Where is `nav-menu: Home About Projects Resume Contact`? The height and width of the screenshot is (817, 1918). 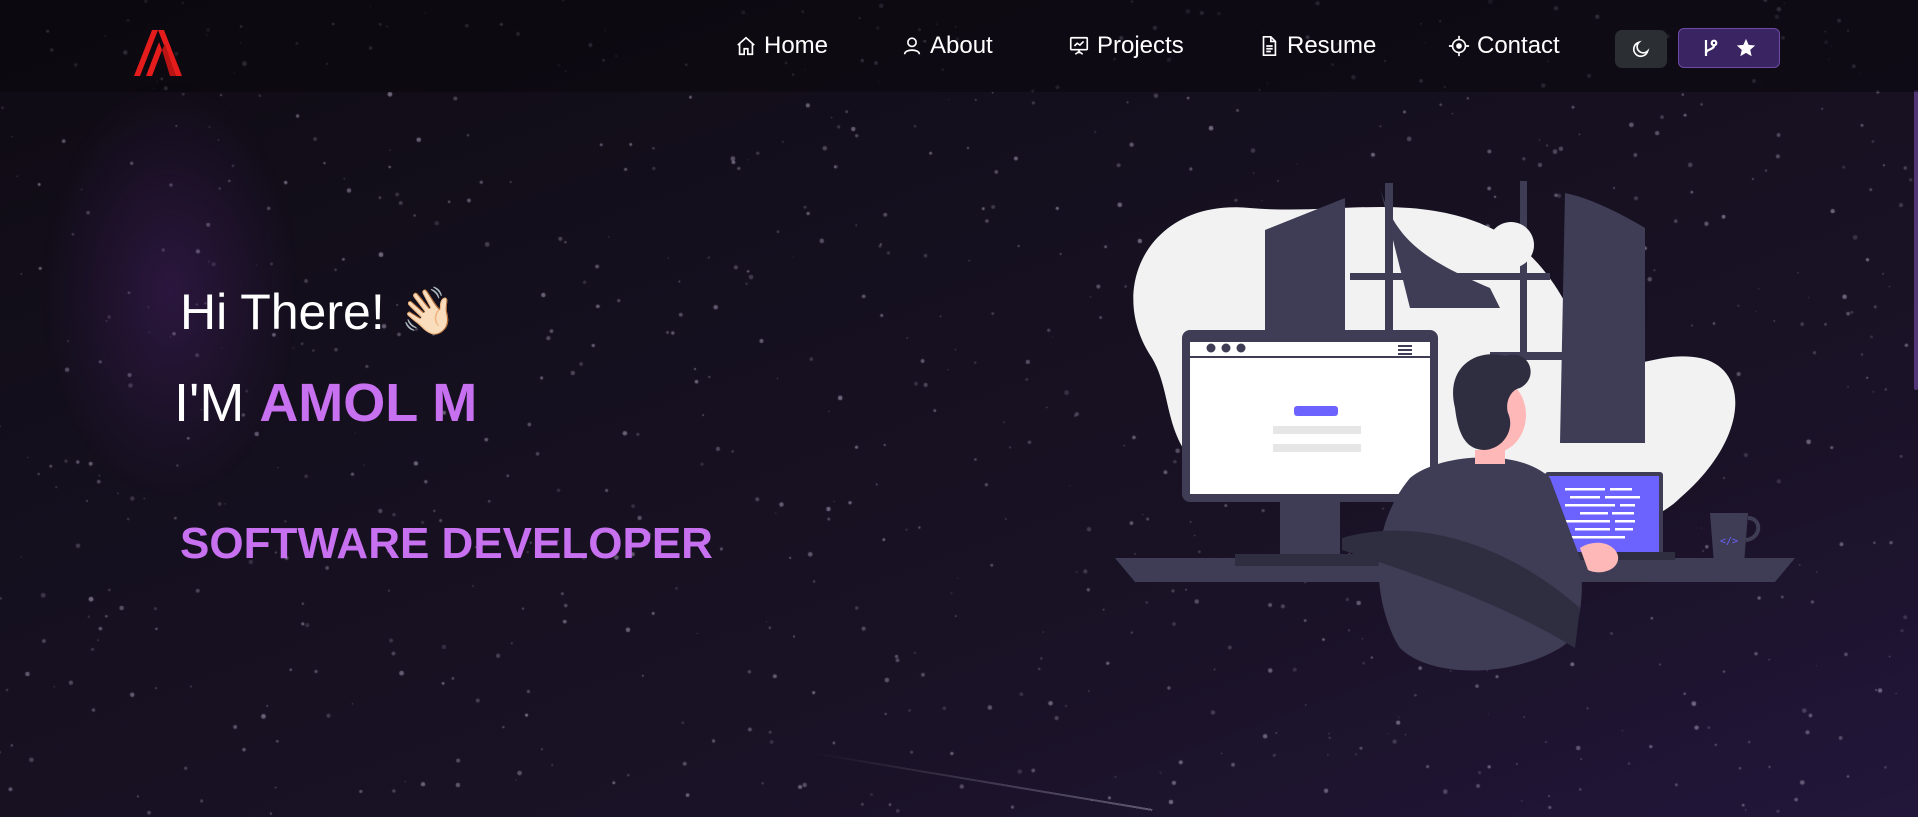
nav-menu: Home About Projects Resume Contact is located at coordinates (1161, 46).